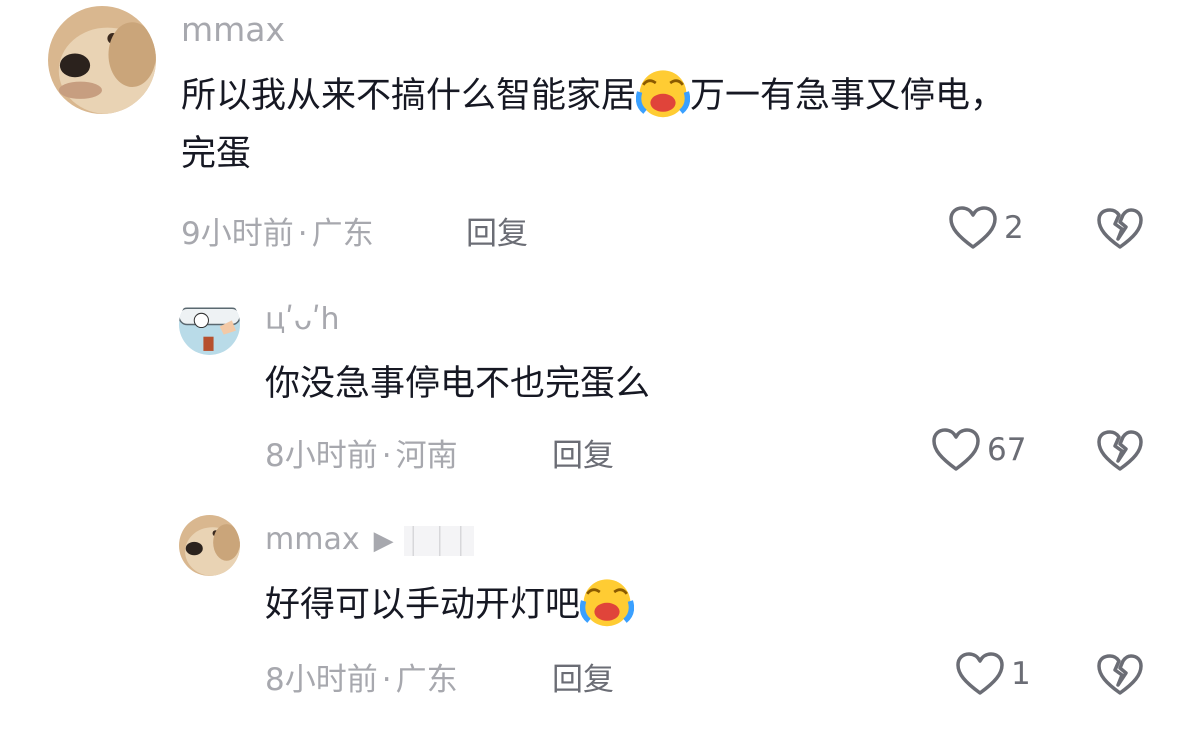 Image resolution: width=1200 pixels, height=738 pixels. I want to click on like-button: 67, so click(978, 450).